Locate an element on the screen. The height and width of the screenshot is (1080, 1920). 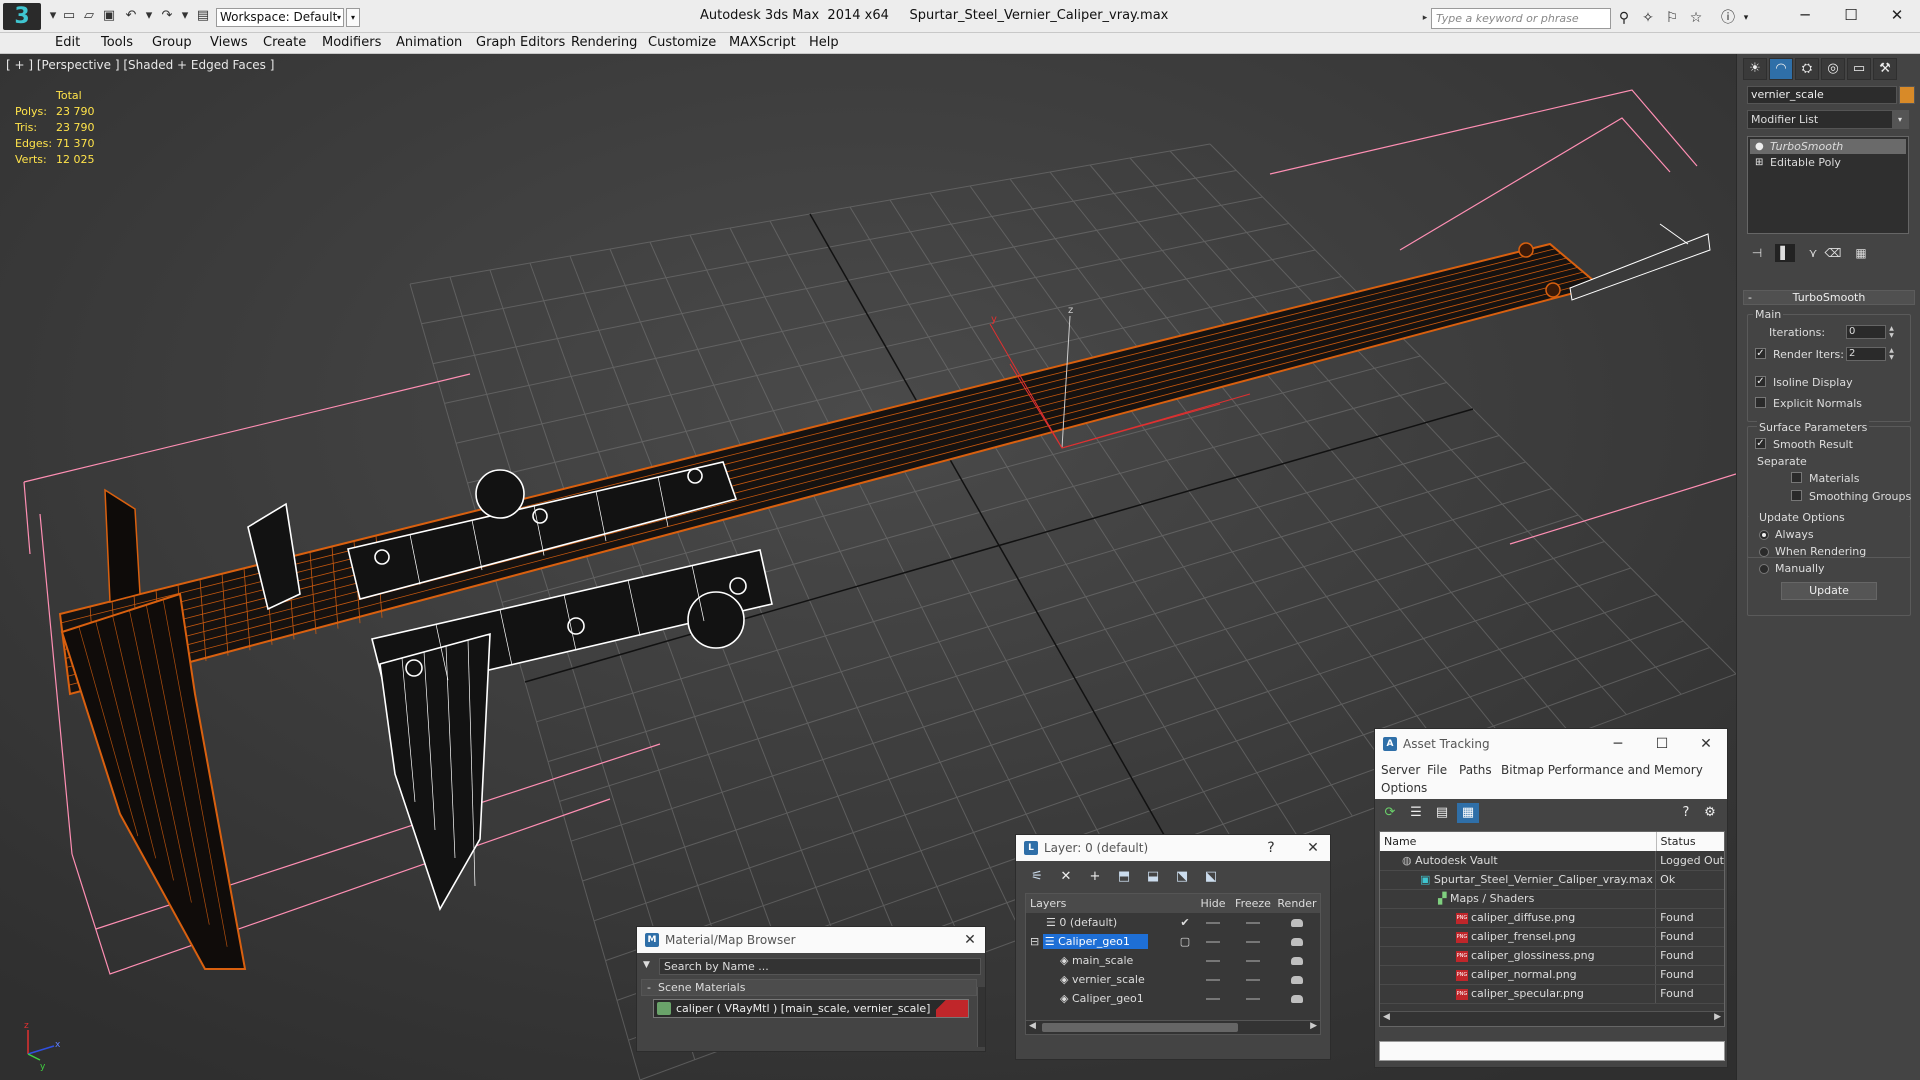
help-icon: ? is located at coordinates (1686, 813).